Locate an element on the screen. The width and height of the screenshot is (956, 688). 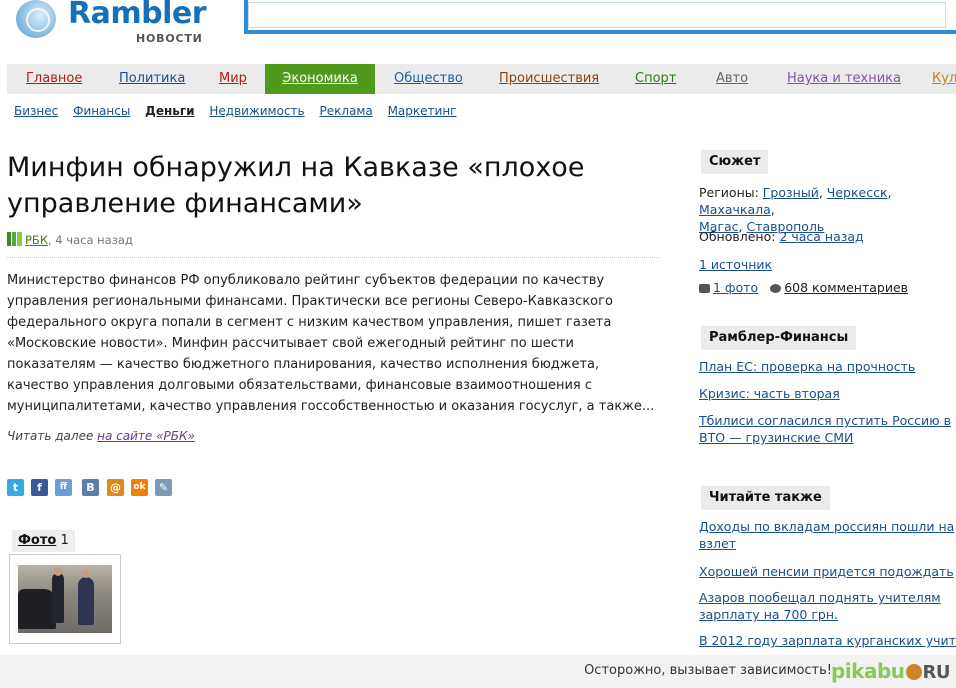
photo-image is located at coordinates (65, 599).